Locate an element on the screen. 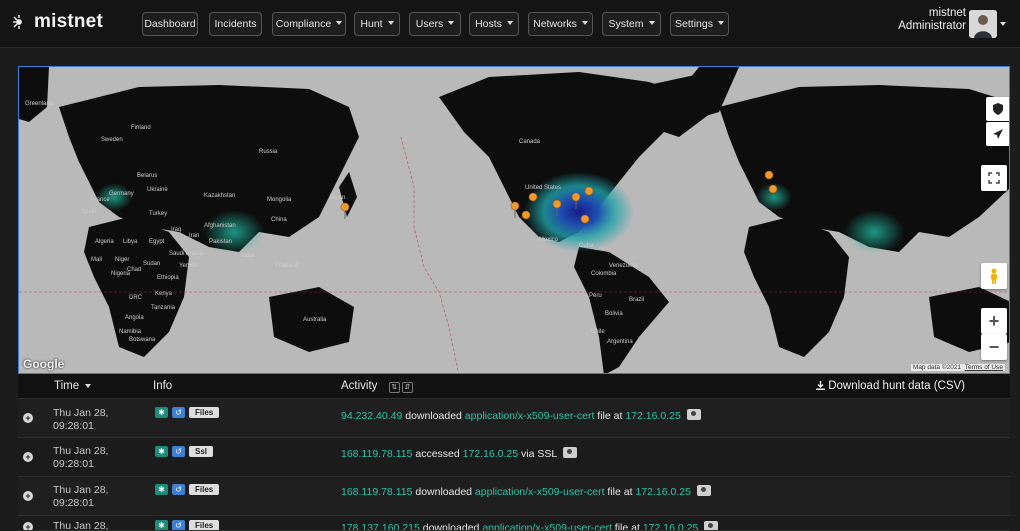 This screenshot has width=1020, height=531. user-role: Administrator is located at coordinates (932, 26).